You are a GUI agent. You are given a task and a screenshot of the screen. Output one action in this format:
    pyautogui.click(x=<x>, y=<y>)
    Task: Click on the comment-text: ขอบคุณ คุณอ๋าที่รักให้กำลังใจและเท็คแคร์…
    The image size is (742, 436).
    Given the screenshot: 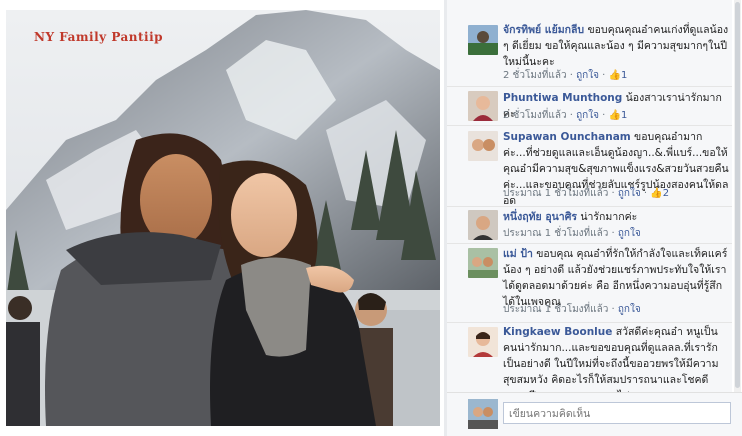 What is the action you would take?
    pyautogui.click(x=615, y=278)
    